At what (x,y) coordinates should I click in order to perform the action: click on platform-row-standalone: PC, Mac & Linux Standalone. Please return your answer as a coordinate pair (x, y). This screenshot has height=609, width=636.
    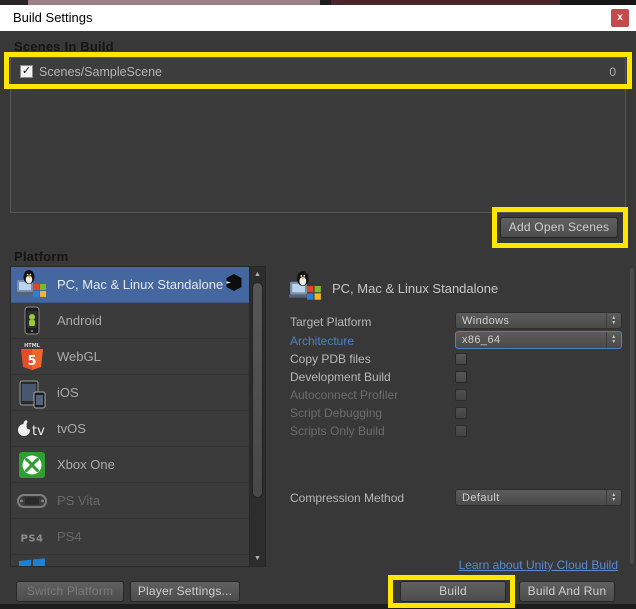
    Looking at the image, I should click on (130, 285).